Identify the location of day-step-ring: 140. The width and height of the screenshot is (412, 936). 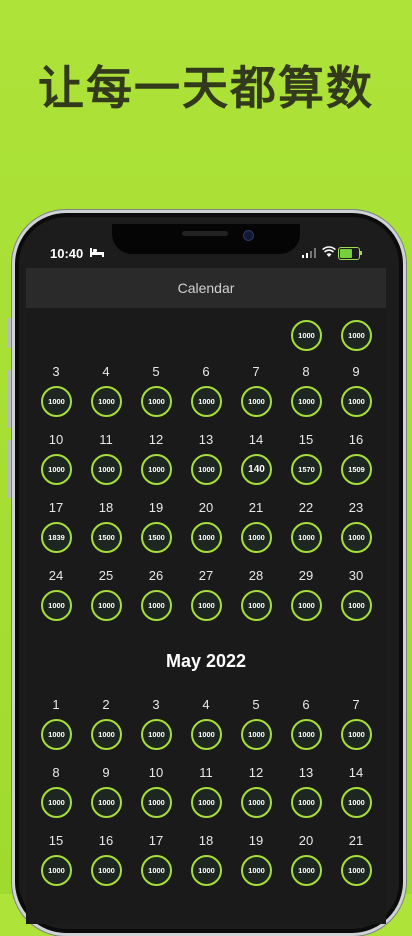
(256, 469).